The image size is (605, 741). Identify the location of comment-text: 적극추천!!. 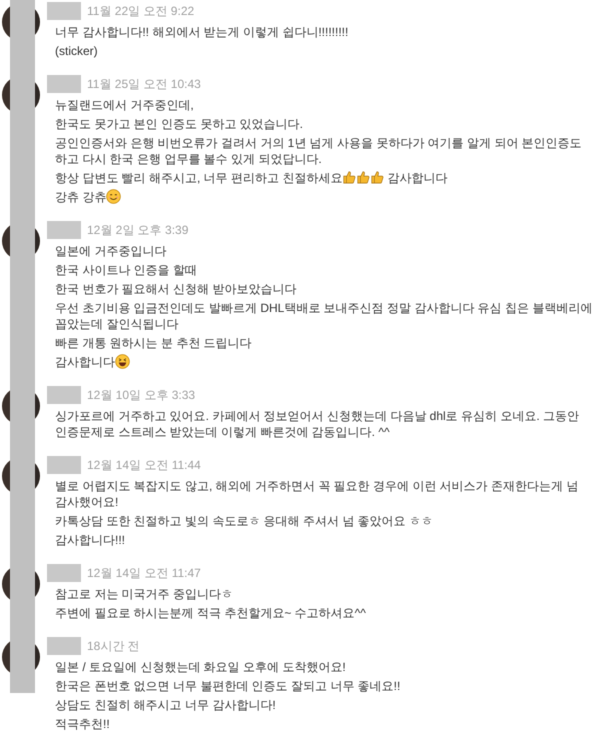
(82, 724).